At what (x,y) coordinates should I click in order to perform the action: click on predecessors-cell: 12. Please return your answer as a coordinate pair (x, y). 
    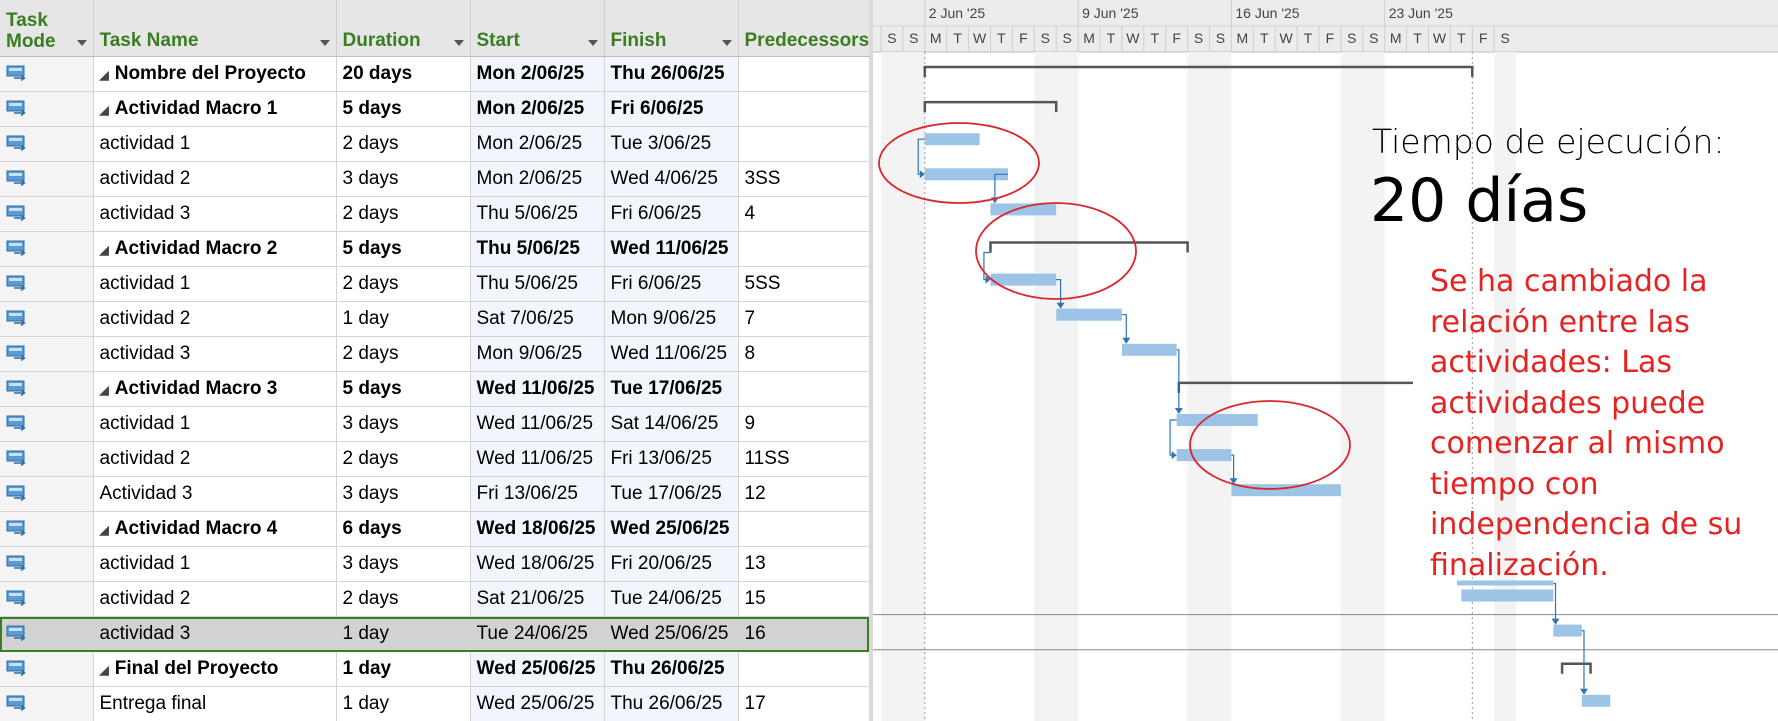
    Looking at the image, I should click on (803, 494).